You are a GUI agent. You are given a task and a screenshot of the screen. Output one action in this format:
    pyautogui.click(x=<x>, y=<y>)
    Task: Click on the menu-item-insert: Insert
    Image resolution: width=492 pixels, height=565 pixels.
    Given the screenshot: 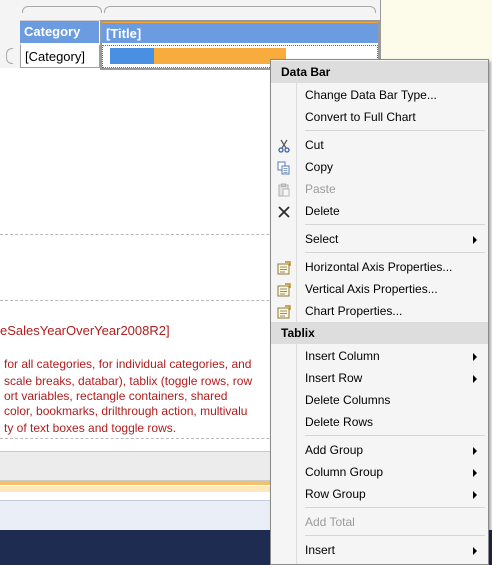 What is the action you would take?
    pyautogui.click(x=379, y=550)
    